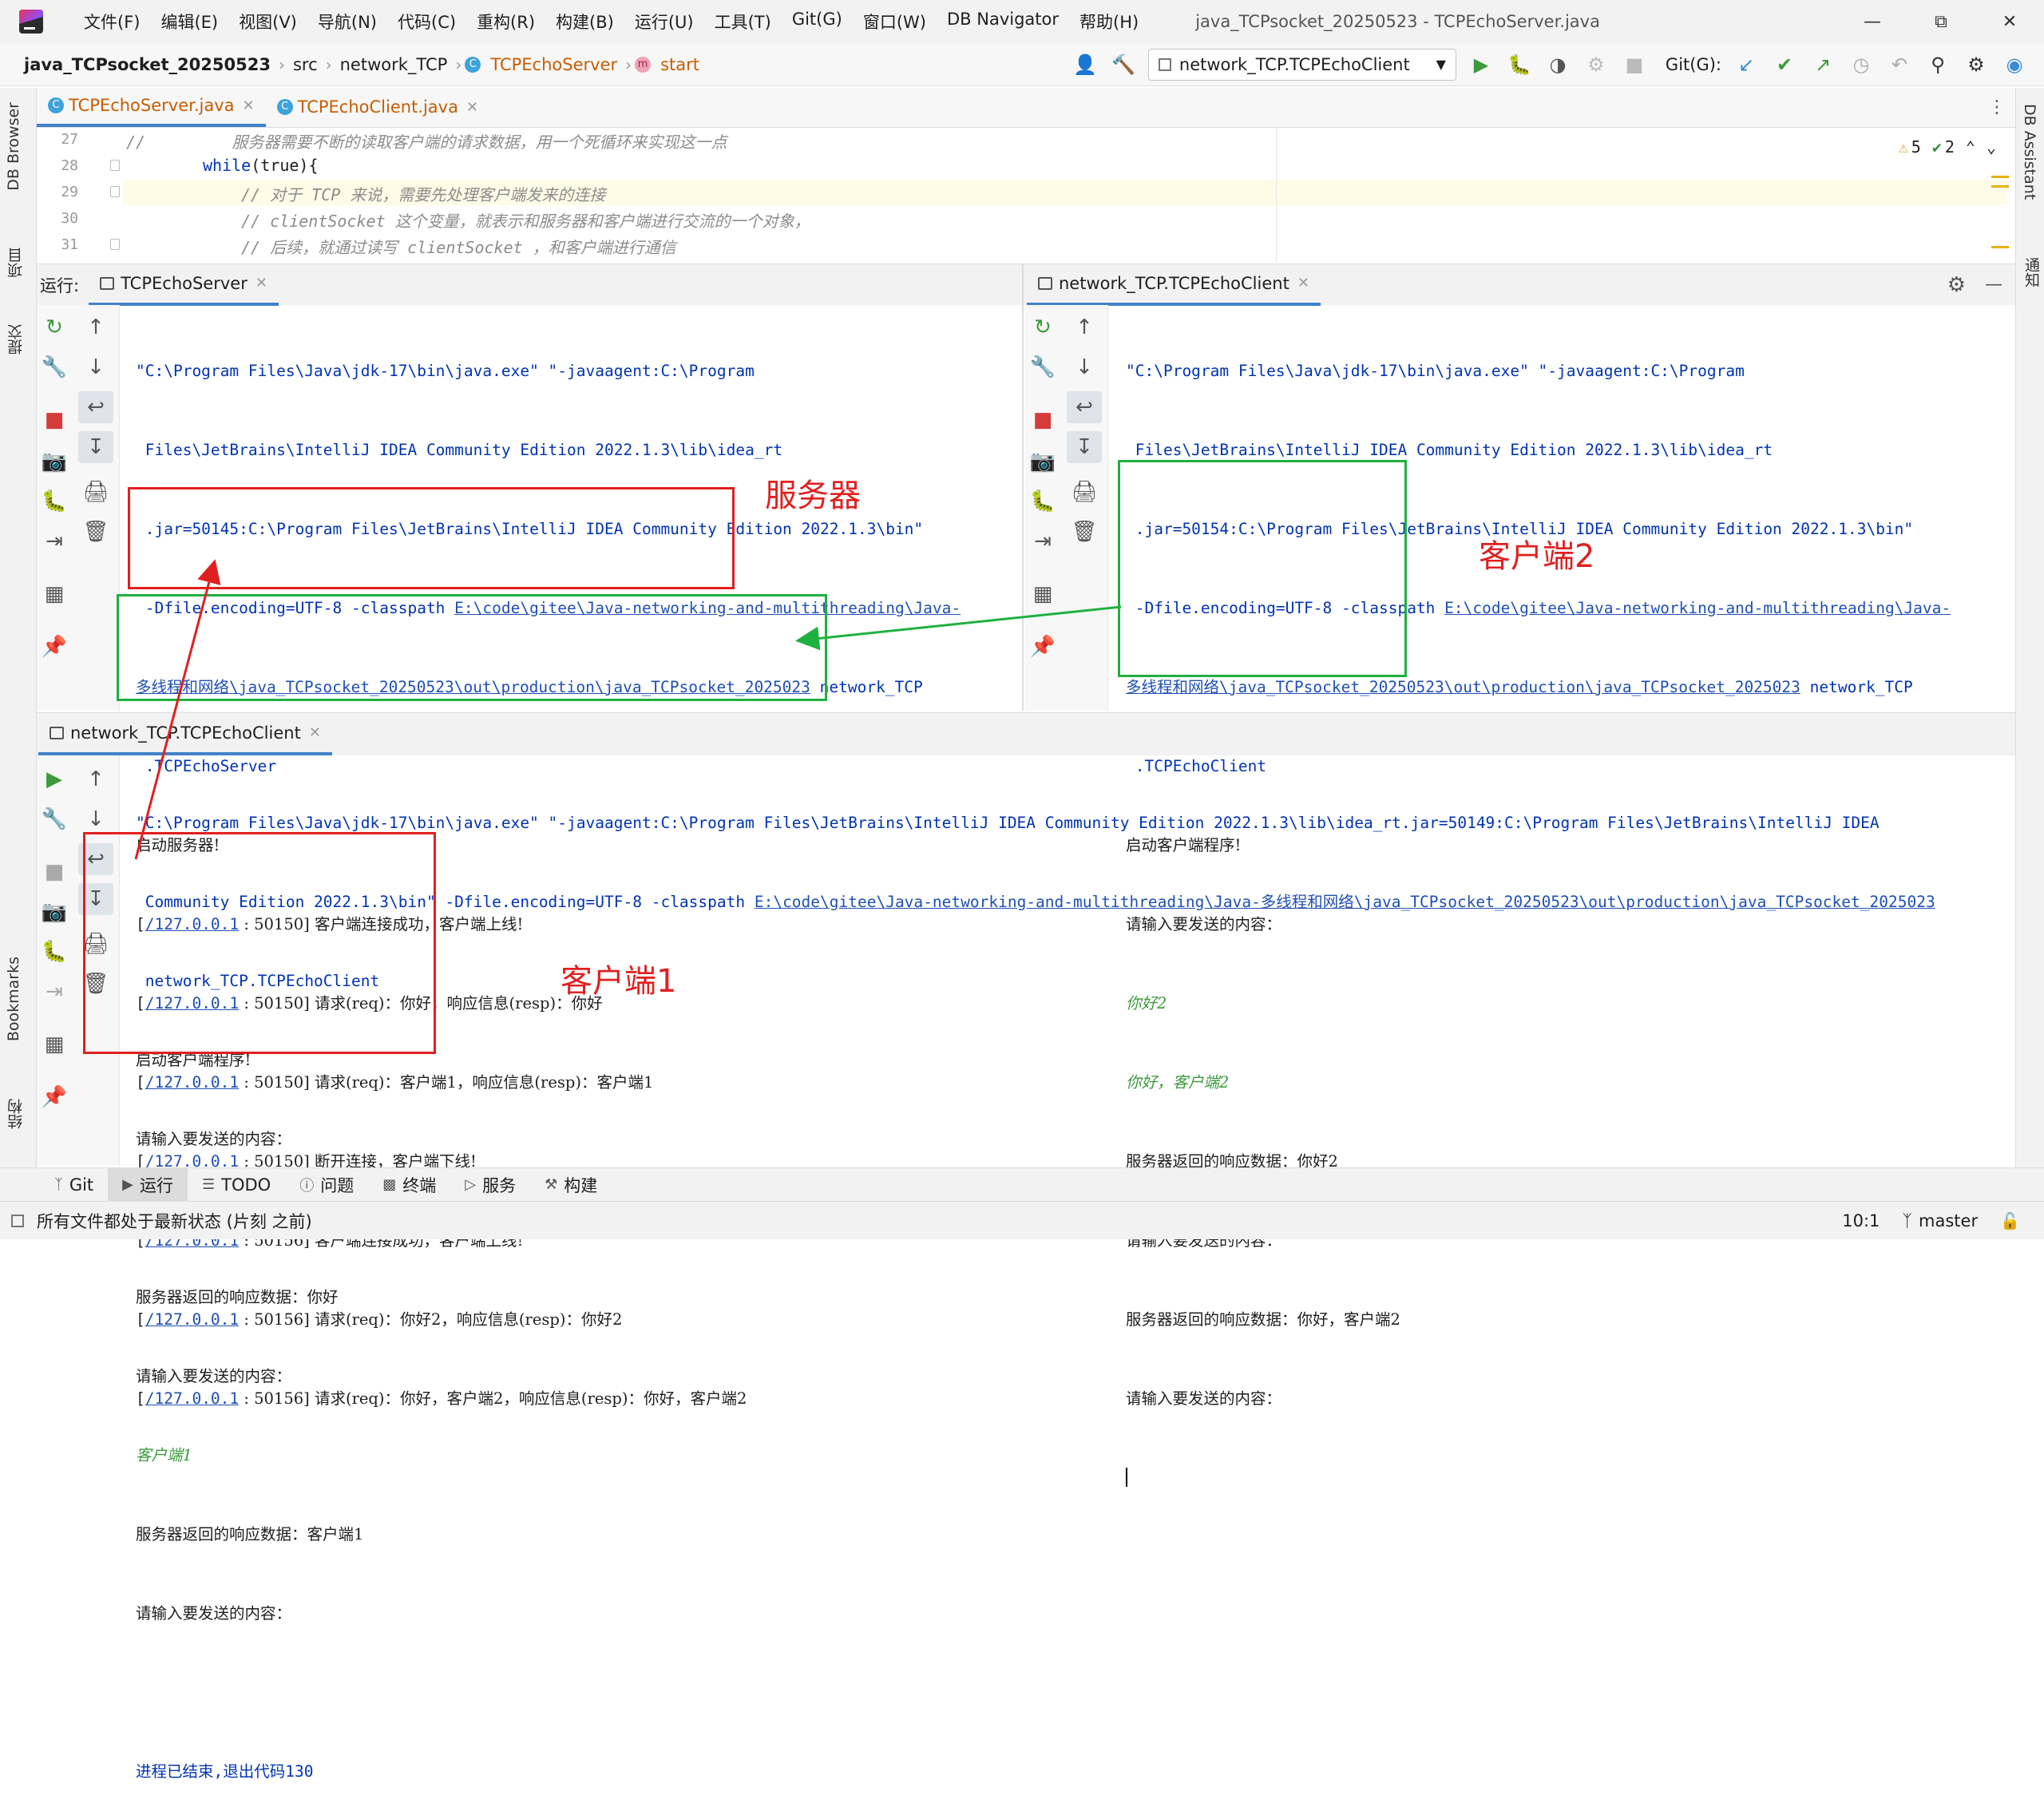 Image resolution: width=2044 pixels, height=1811 pixels. What do you see at coordinates (156, 1185) in the screenshot?
I see `toolwindow-label: 运行` at bounding box center [156, 1185].